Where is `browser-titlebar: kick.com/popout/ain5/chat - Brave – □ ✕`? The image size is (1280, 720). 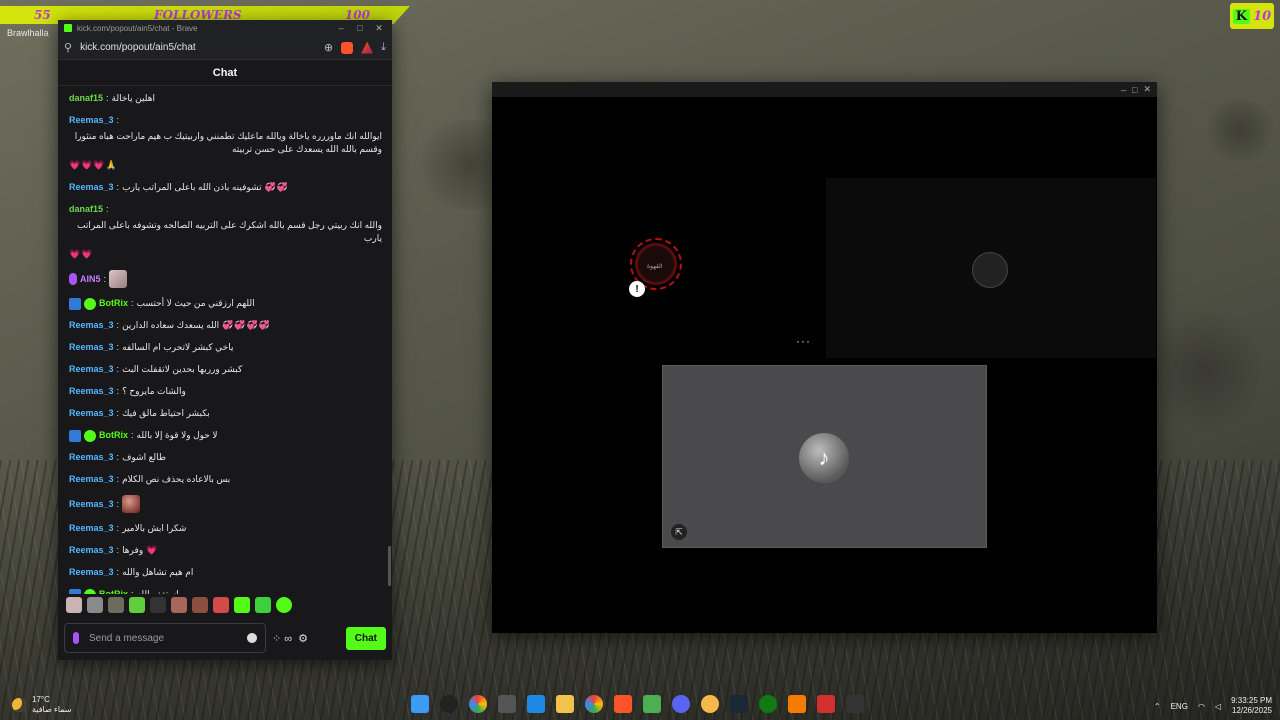 browser-titlebar: kick.com/popout/ain5/chat - Brave – □ ✕ is located at coordinates (225, 28).